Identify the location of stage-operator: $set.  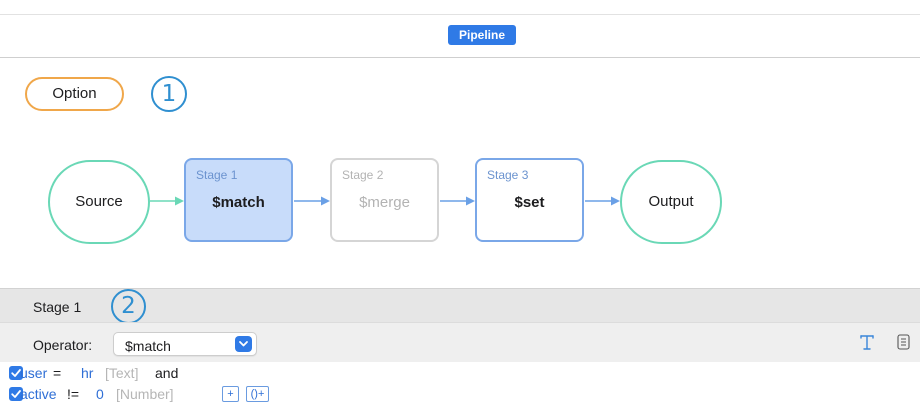
(529, 202).